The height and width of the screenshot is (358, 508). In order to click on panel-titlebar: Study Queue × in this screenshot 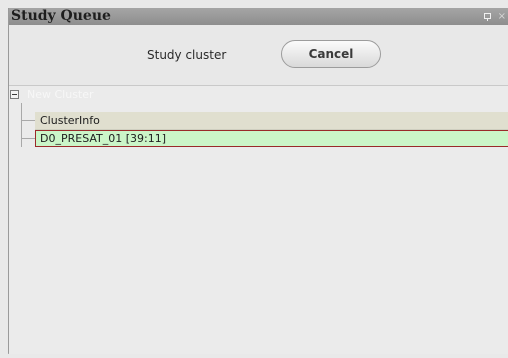, I will do `click(258, 16)`.